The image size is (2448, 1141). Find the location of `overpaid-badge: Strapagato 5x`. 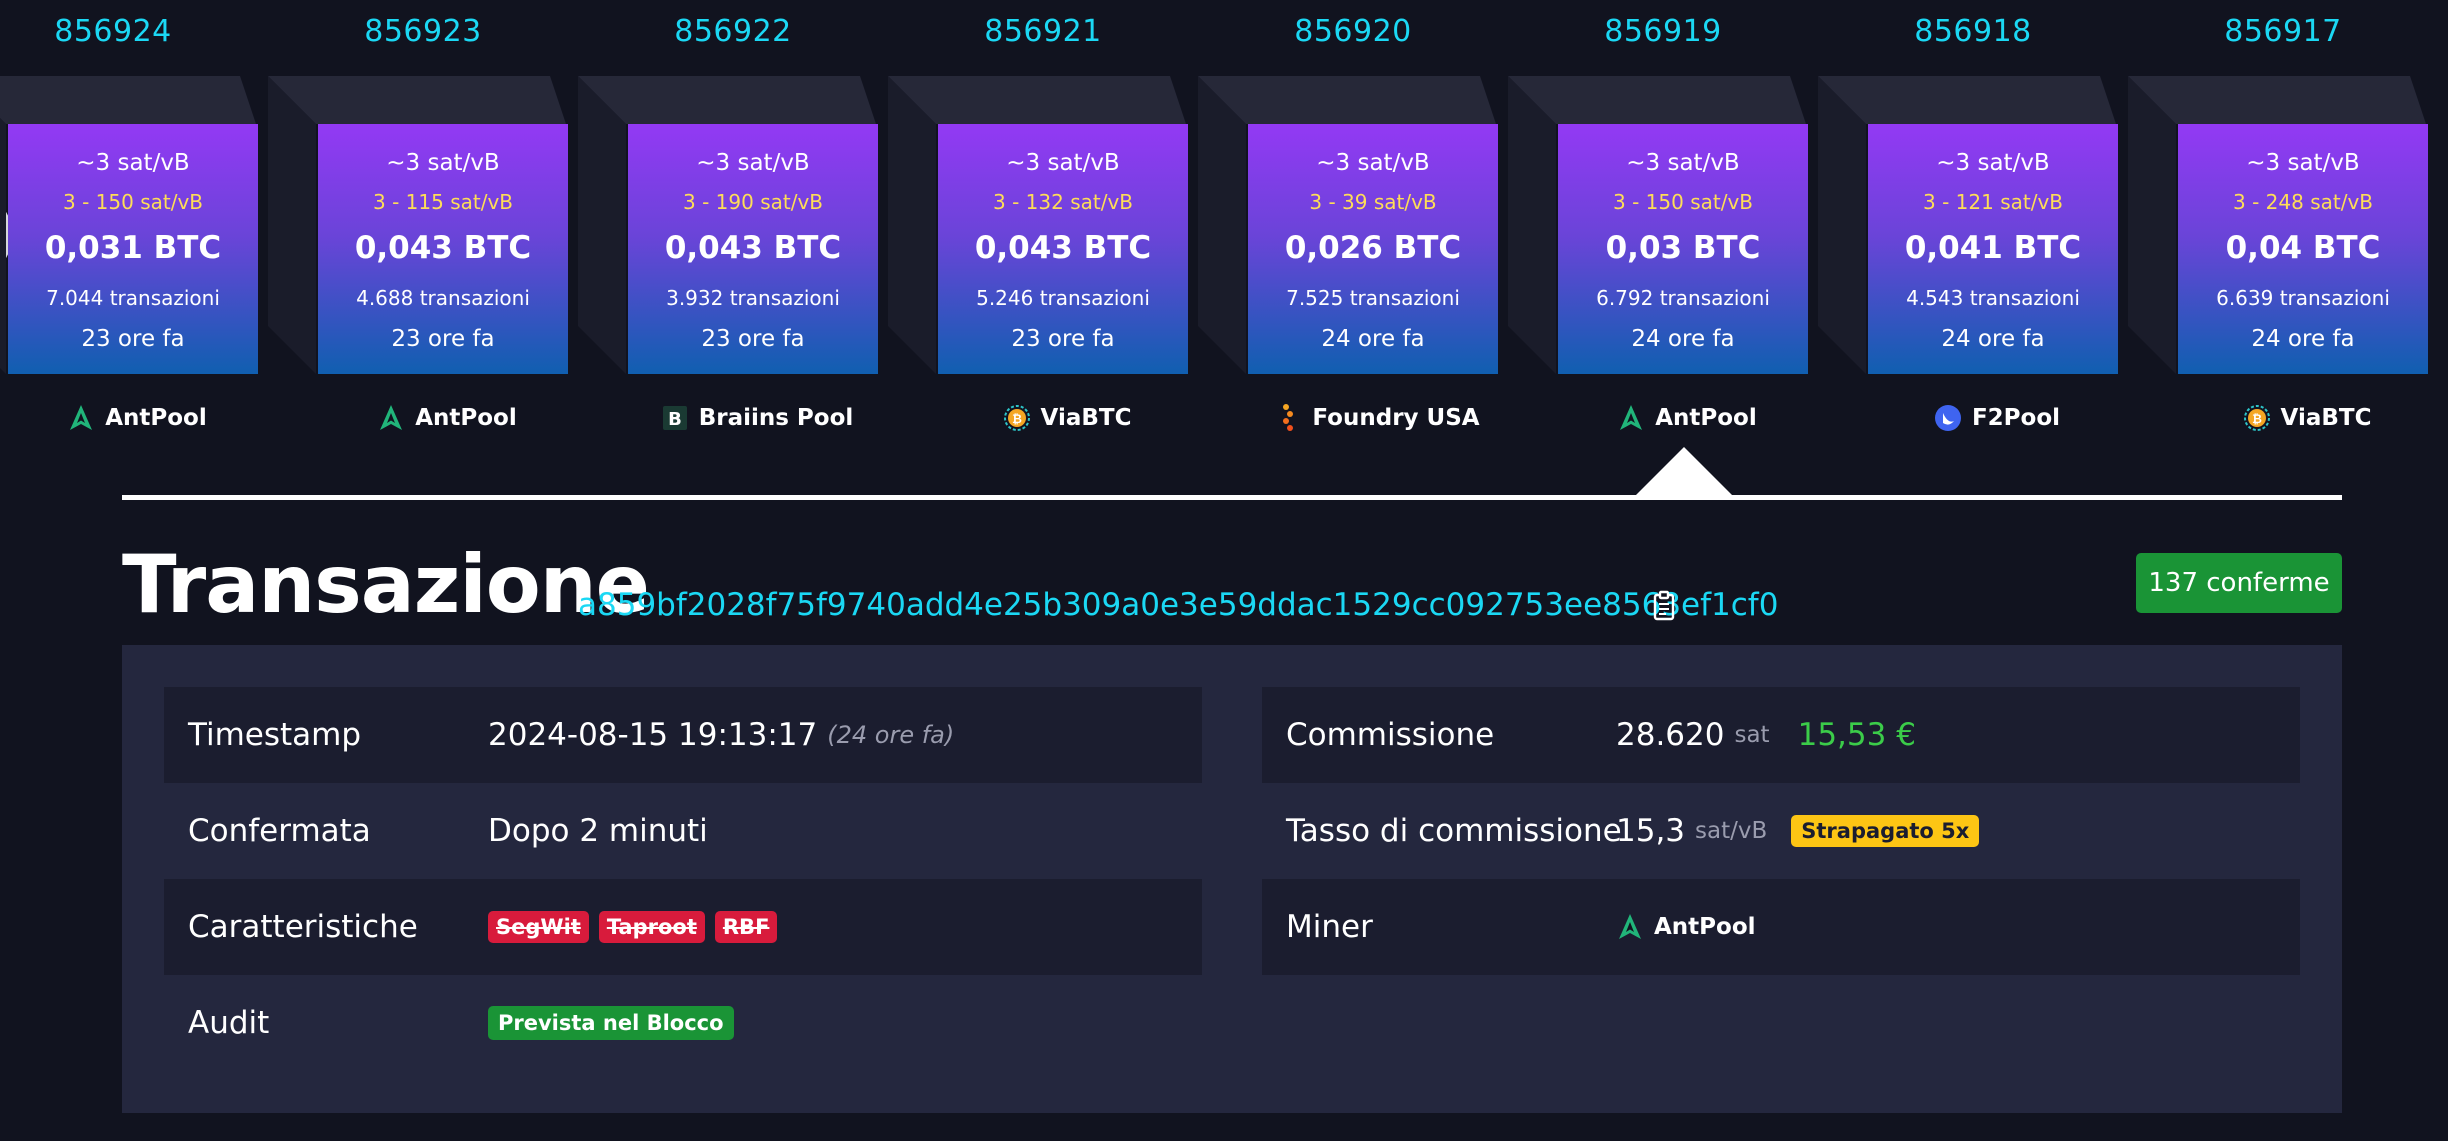

overpaid-badge: Strapagato 5x is located at coordinates (1885, 831).